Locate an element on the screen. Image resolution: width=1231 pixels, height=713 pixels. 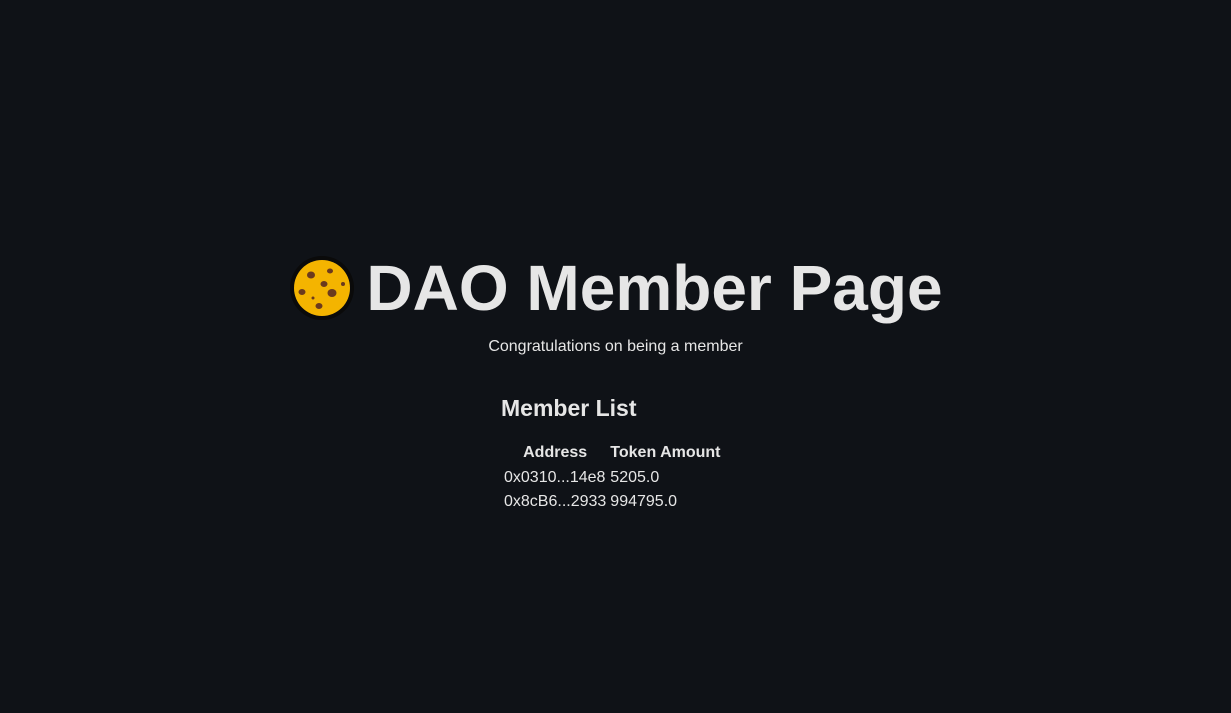
title-row: DAO Member Page is located at coordinates (615, 288).